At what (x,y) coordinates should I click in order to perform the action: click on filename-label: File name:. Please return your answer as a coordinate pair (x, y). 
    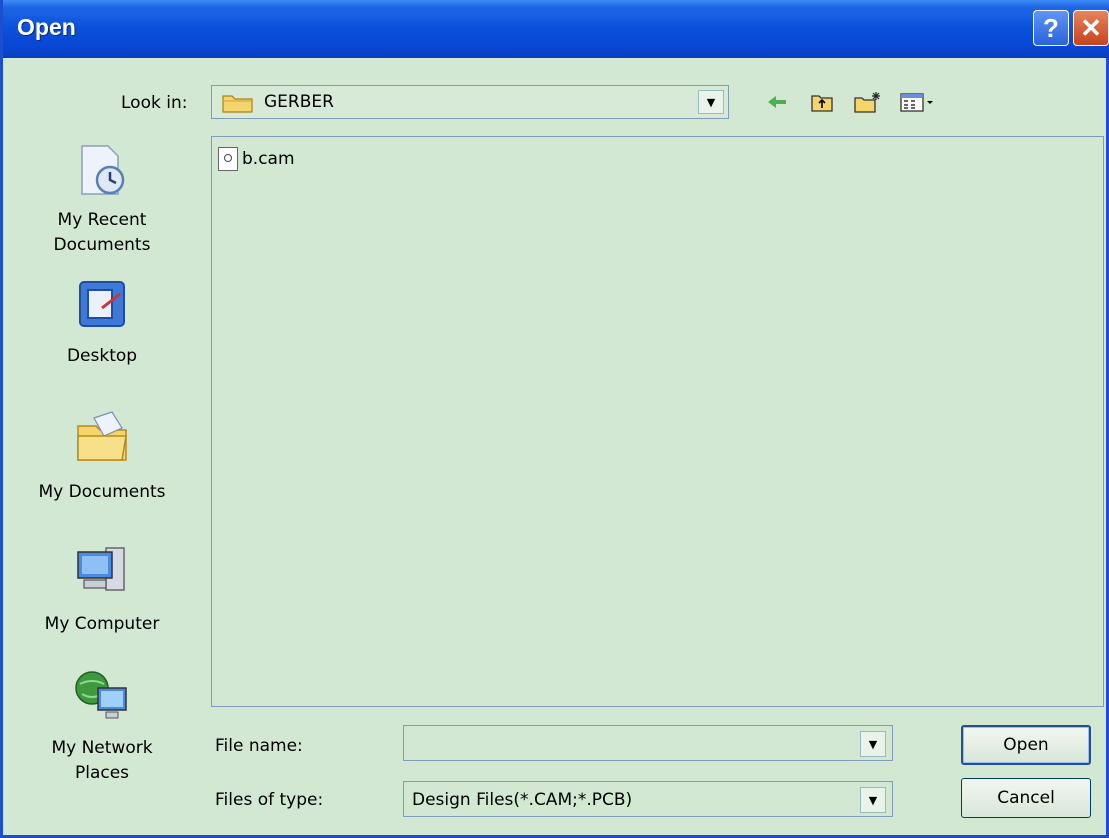
    Looking at the image, I should click on (259, 746).